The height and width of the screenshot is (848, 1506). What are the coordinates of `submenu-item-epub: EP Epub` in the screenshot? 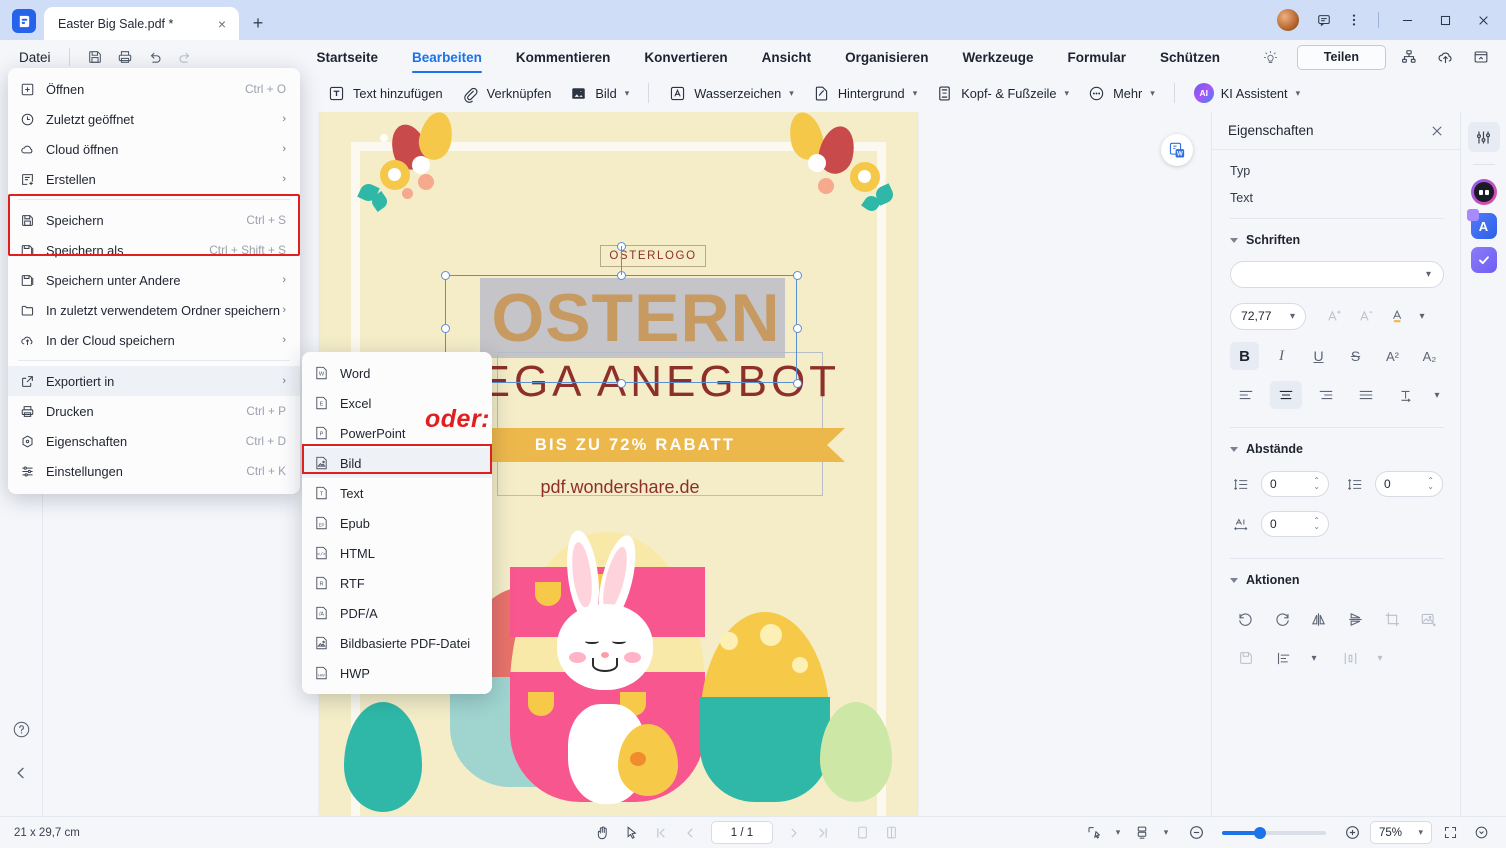 It's located at (397, 523).